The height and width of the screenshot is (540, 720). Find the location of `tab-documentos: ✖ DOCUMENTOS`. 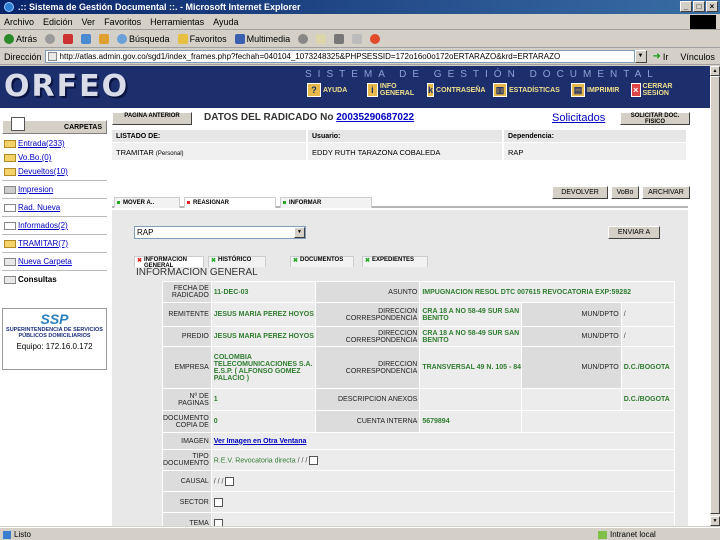

tab-documentos: ✖ DOCUMENTOS is located at coordinates (322, 261).